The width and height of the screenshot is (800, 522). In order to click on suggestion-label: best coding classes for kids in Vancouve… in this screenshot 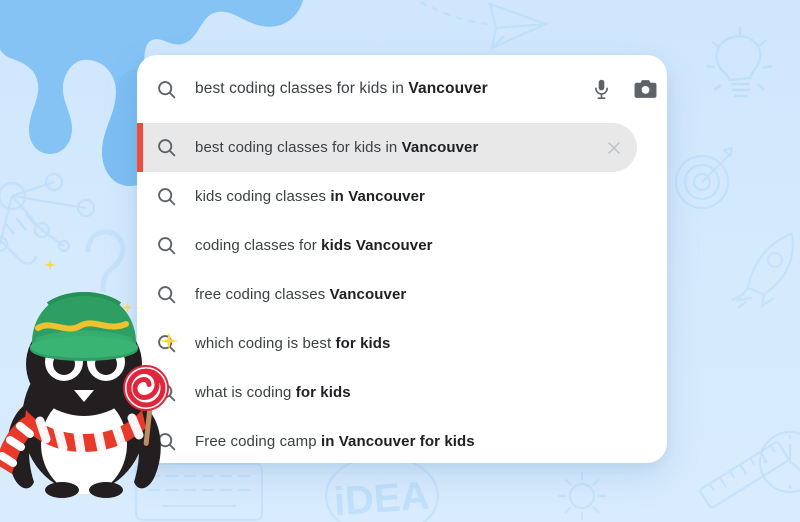, I will do `click(393, 147)`.